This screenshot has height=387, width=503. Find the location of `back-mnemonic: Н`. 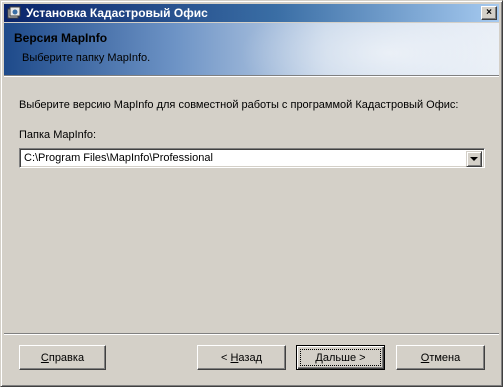

back-mnemonic: Н is located at coordinates (234, 357).